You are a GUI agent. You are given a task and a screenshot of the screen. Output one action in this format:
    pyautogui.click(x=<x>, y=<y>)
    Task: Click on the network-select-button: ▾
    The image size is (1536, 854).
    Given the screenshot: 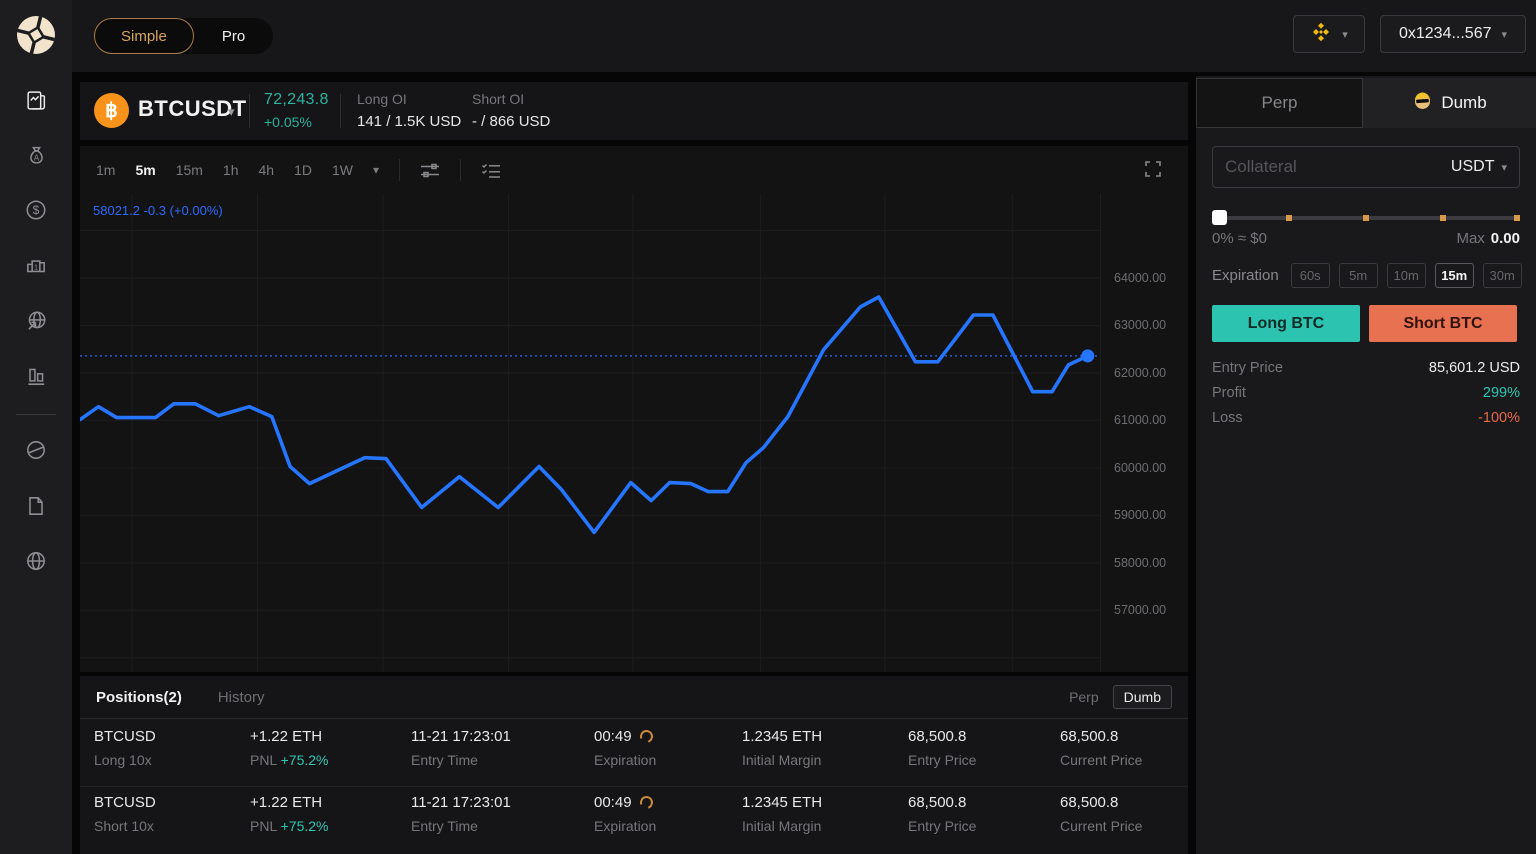 What is the action you would take?
    pyautogui.click(x=1329, y=34)
    